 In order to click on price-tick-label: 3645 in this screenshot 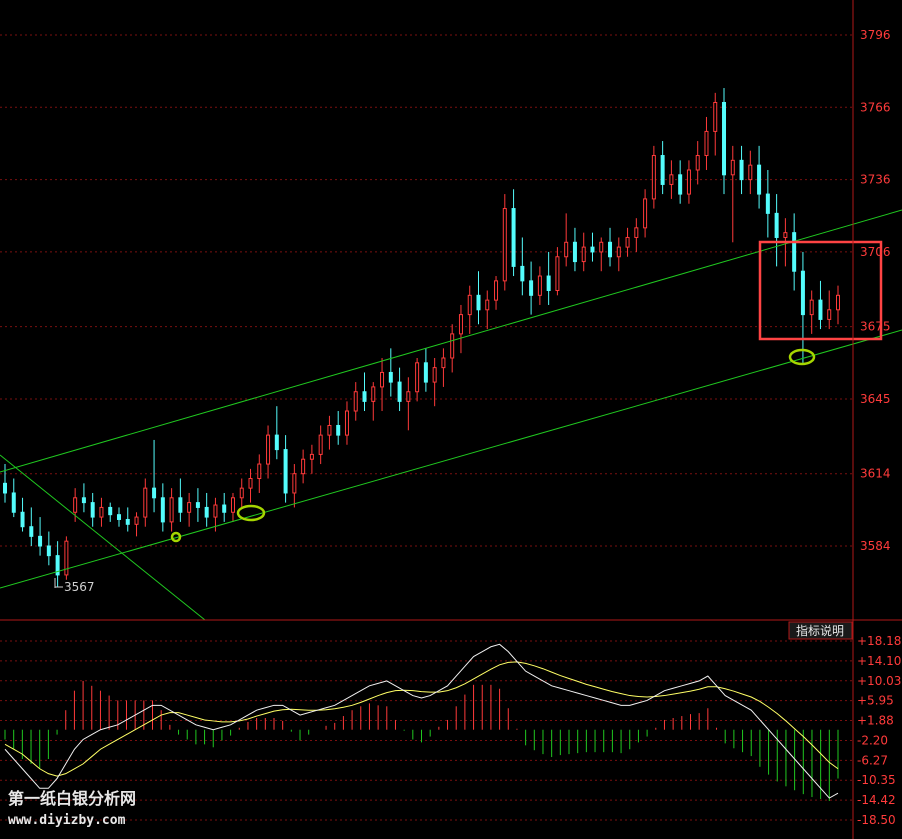, I will do `click(875, 399)`.